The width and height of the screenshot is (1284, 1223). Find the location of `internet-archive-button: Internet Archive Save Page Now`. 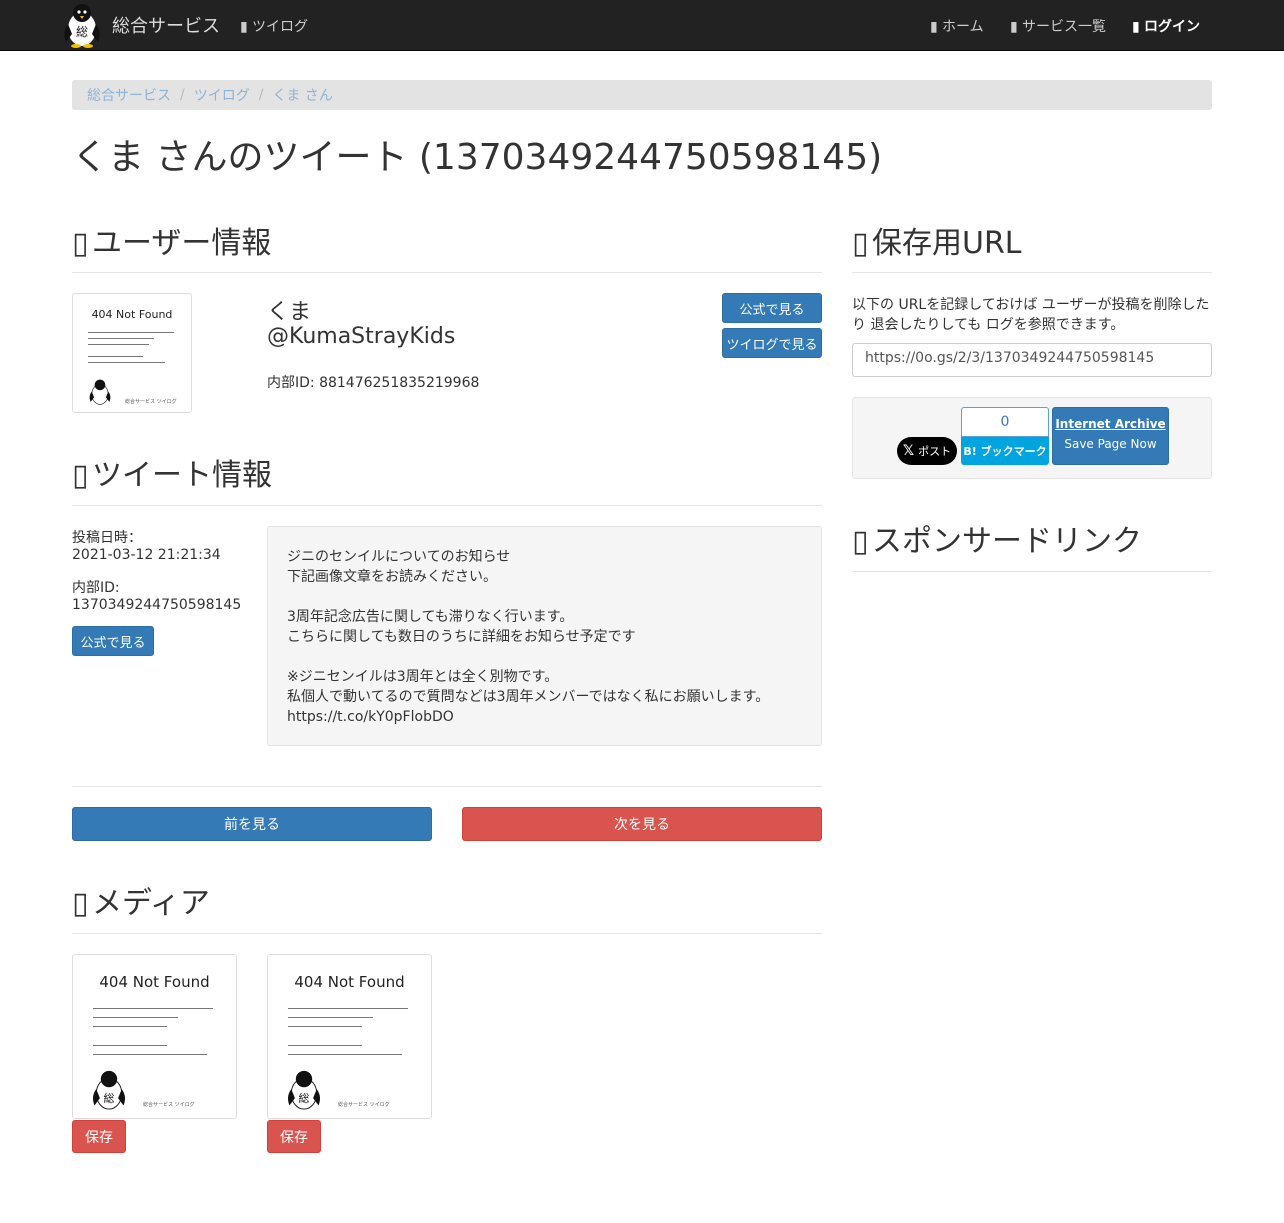

internet-archive-button: Internet Archive Save Page Now is located at coordinates (1110, 436).